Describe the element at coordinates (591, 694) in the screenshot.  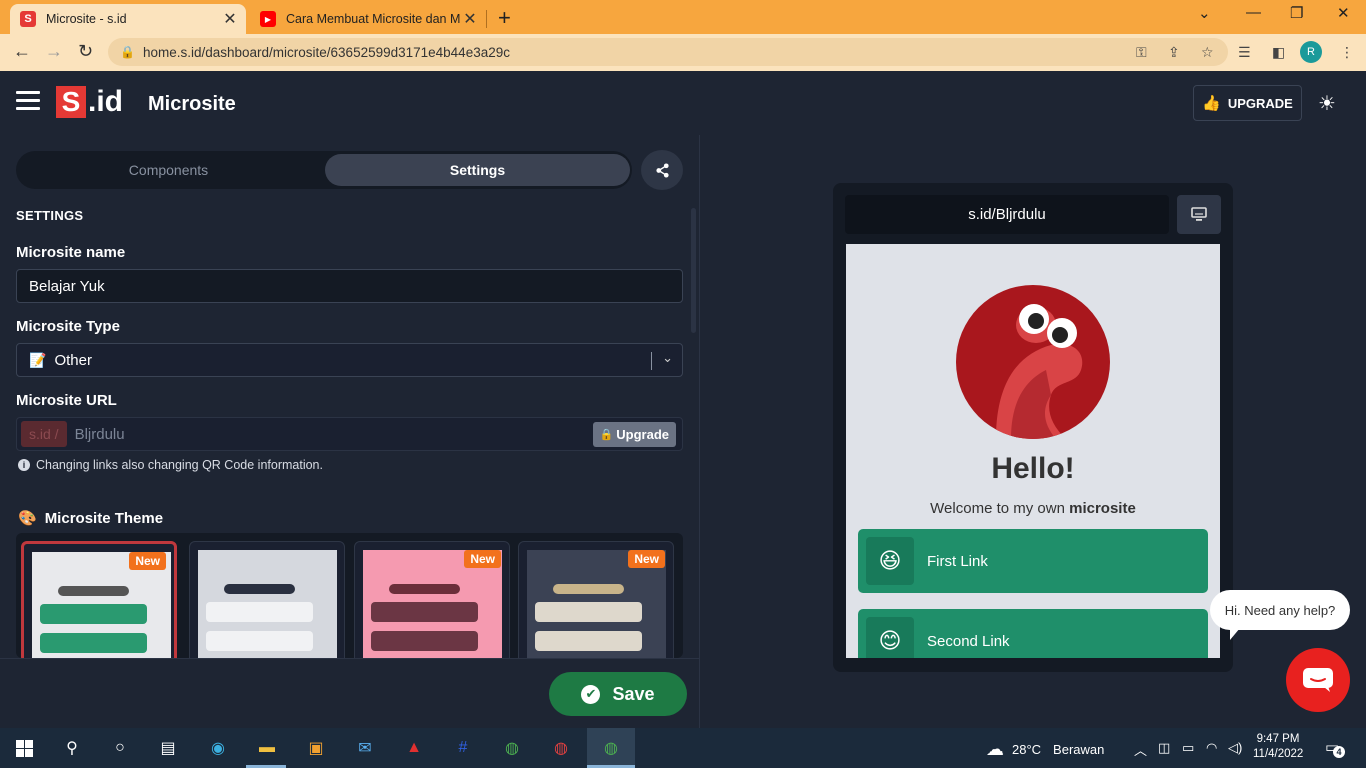
I see `check-icon: ✔` at that location.